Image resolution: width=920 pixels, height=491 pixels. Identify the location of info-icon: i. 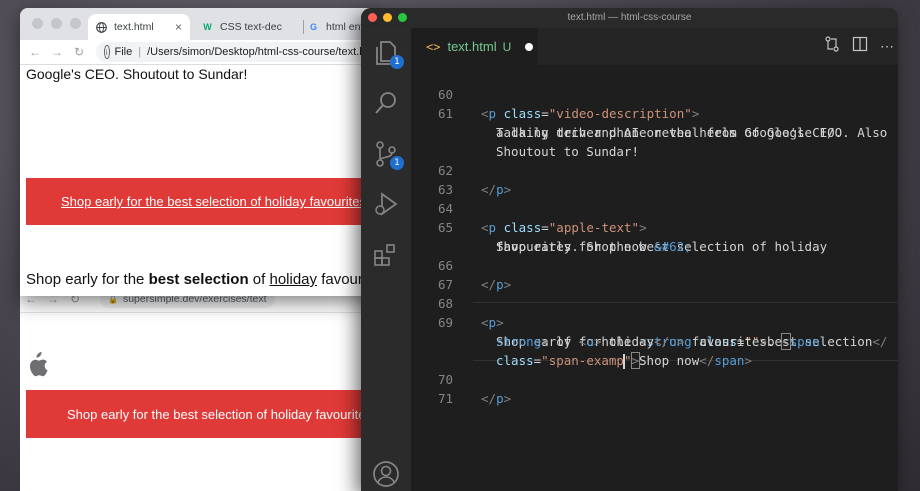
(107, 52).